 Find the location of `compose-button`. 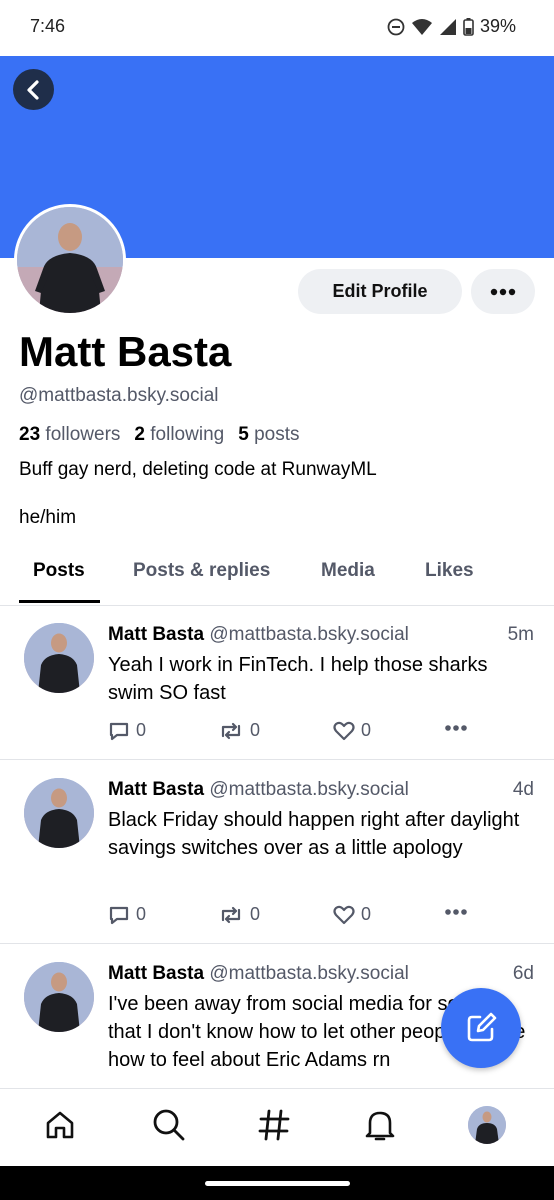

compose-button is located at coordinates (481, 1028).